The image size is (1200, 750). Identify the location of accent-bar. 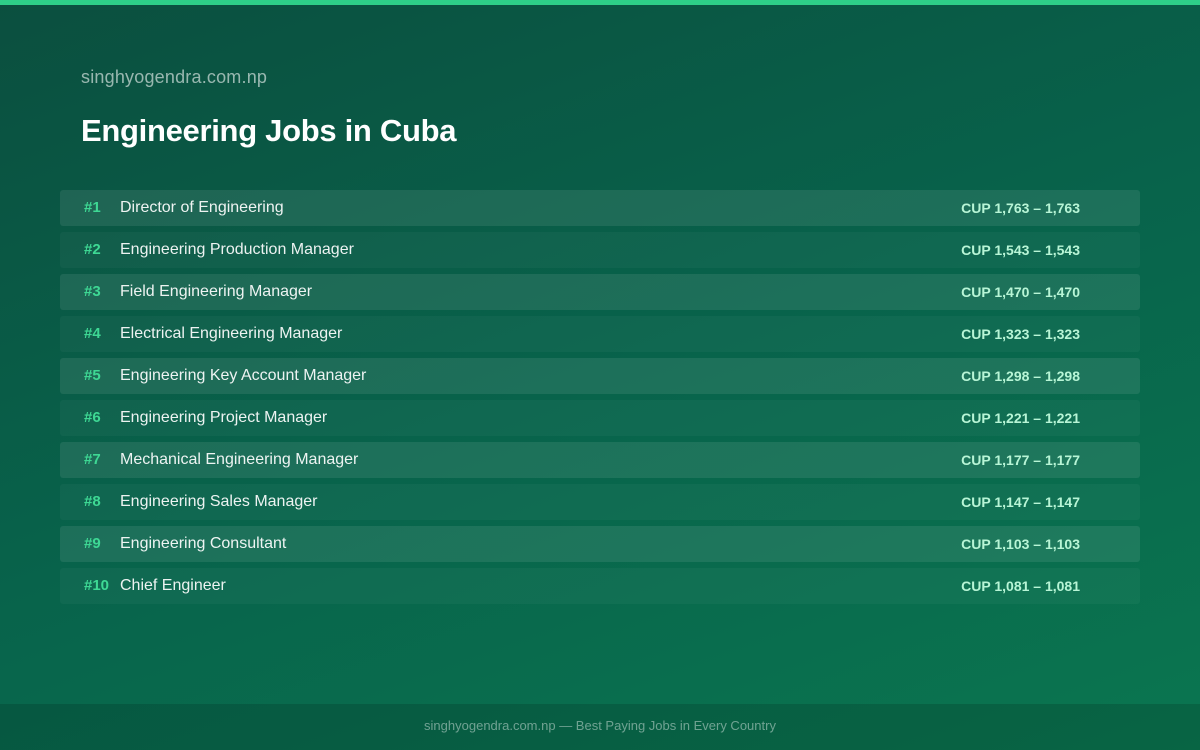
(600, 2).